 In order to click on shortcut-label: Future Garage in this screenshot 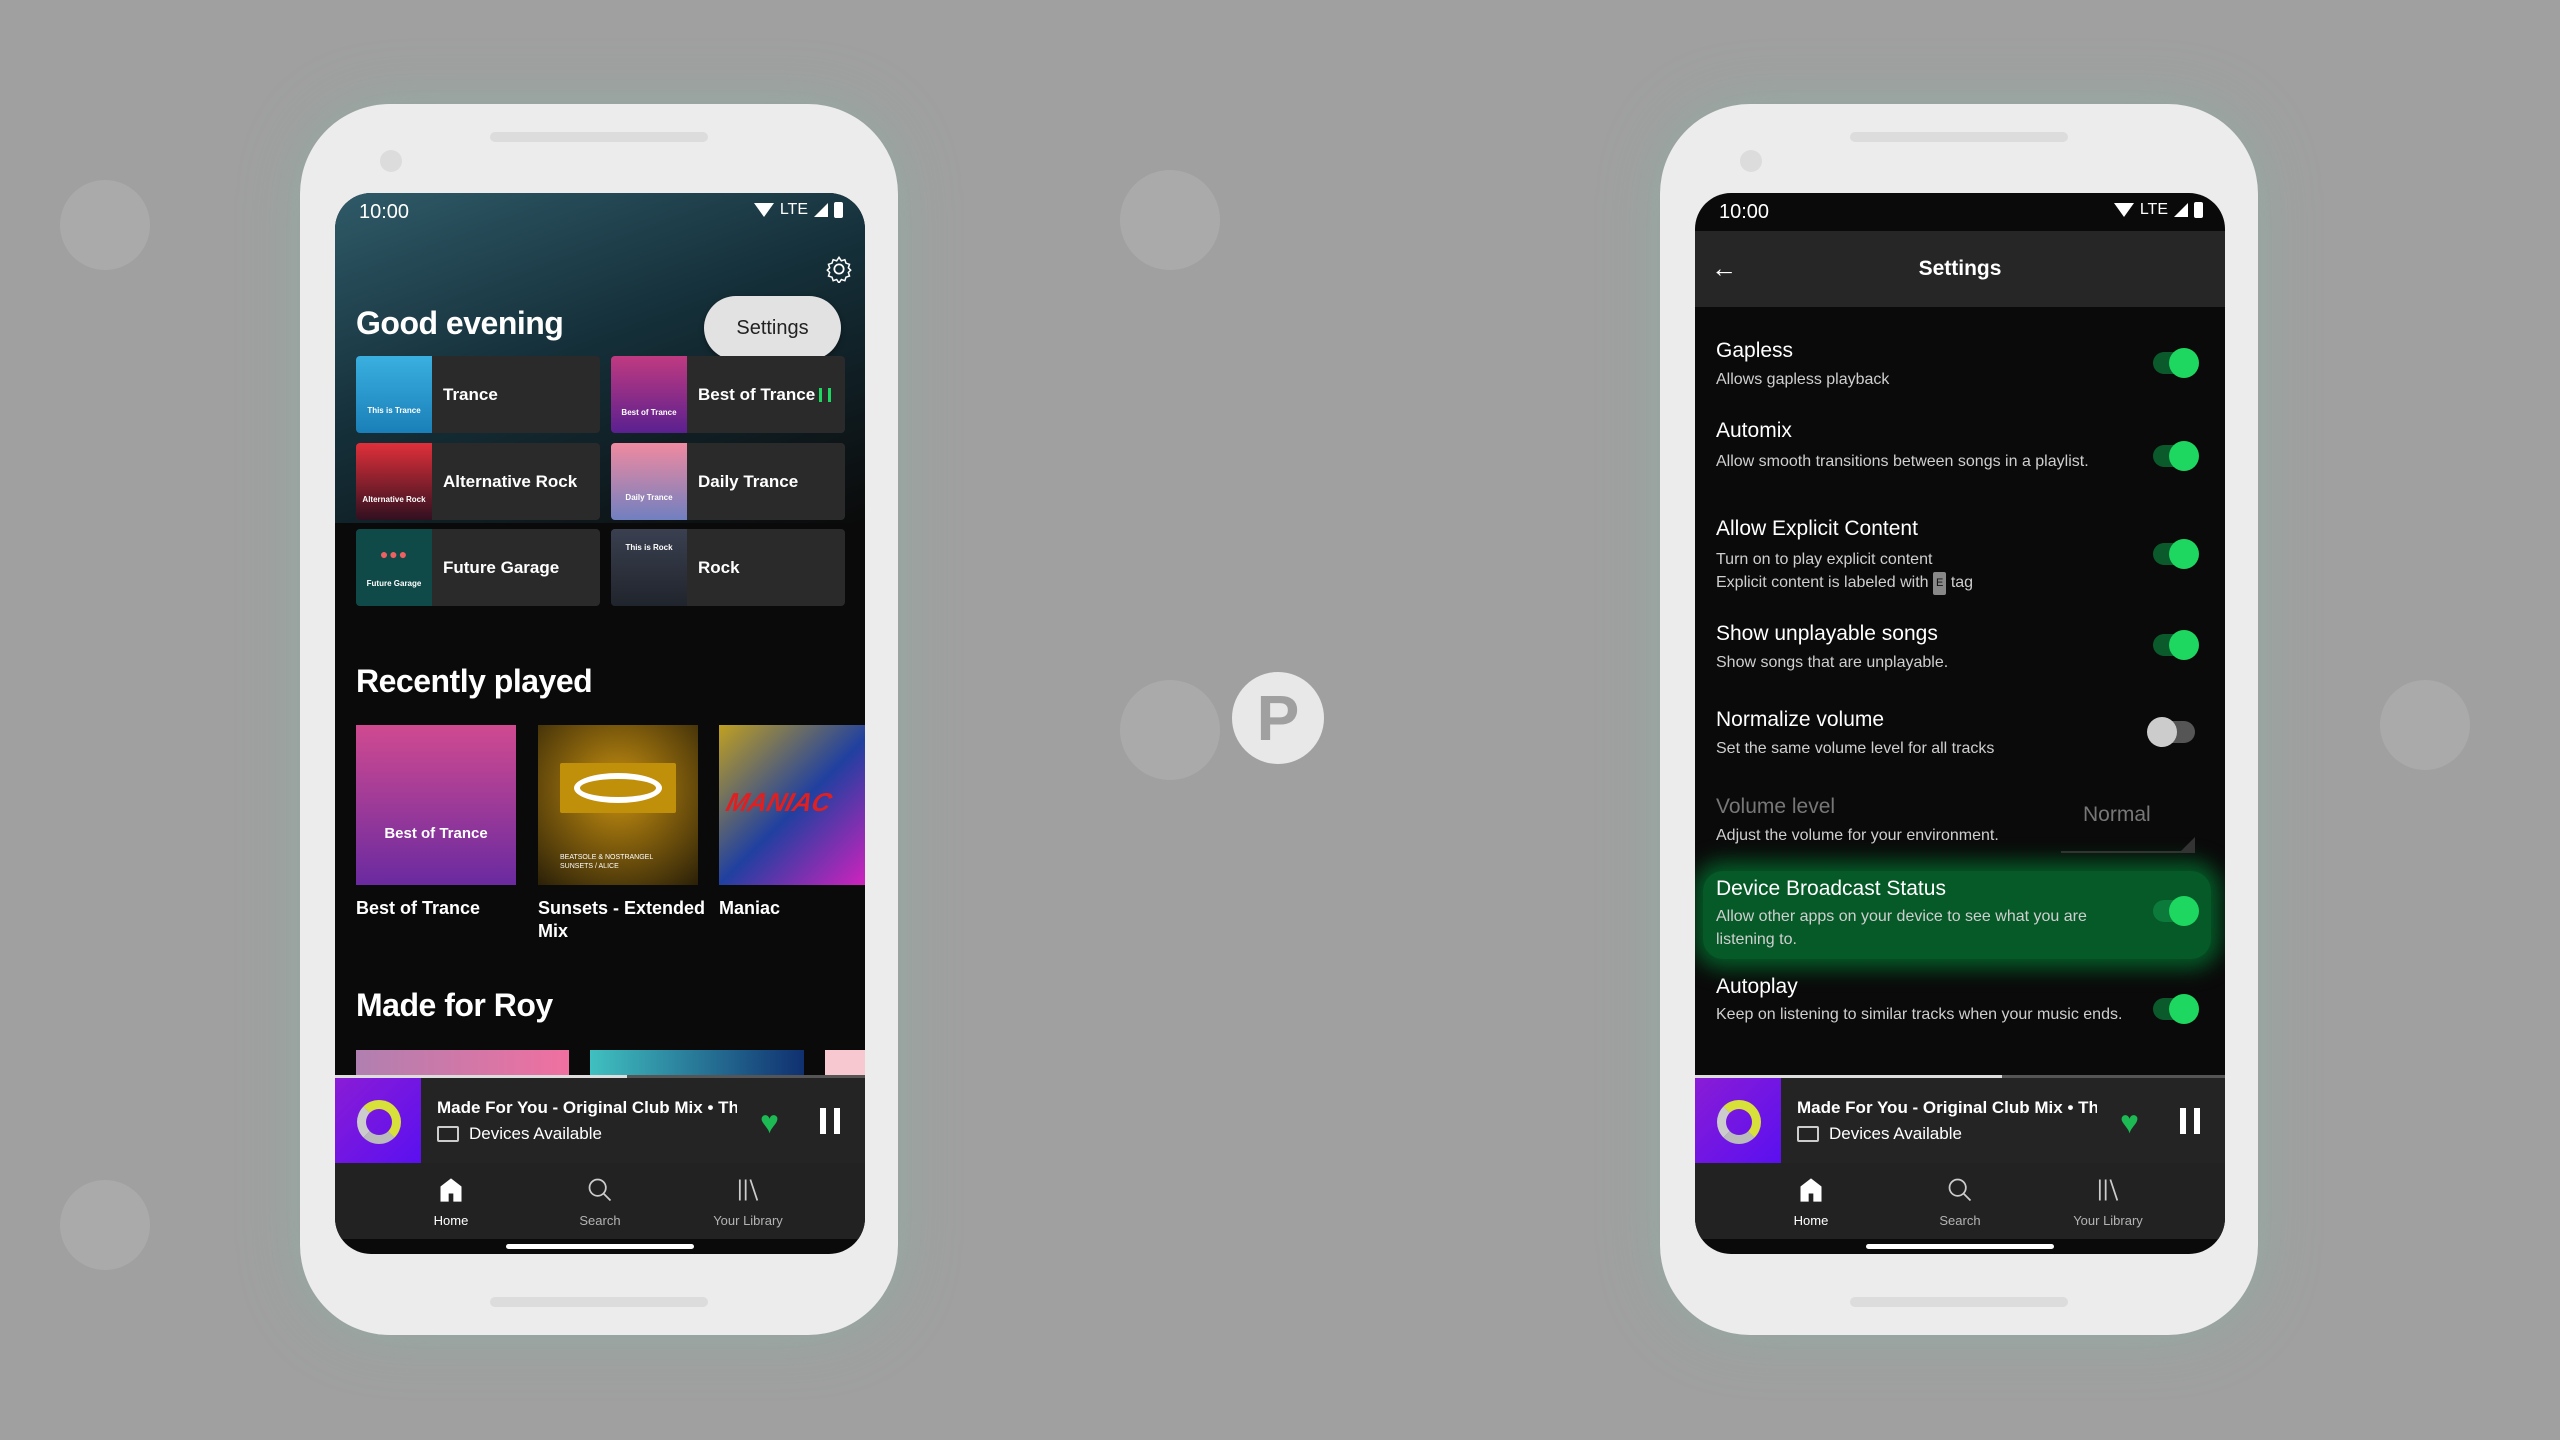, I will do `click(501, 567)`.